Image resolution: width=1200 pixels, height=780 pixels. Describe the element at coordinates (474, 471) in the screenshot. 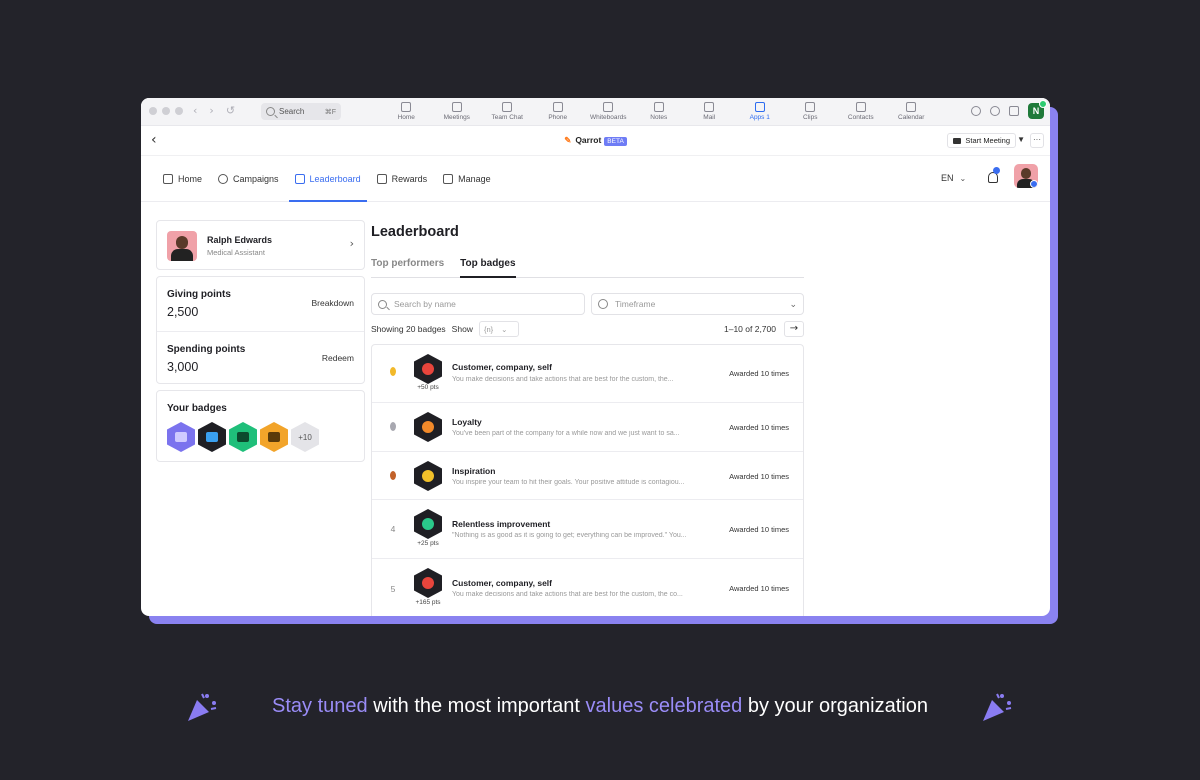

I see `badge-title: Inspiration` at that location.